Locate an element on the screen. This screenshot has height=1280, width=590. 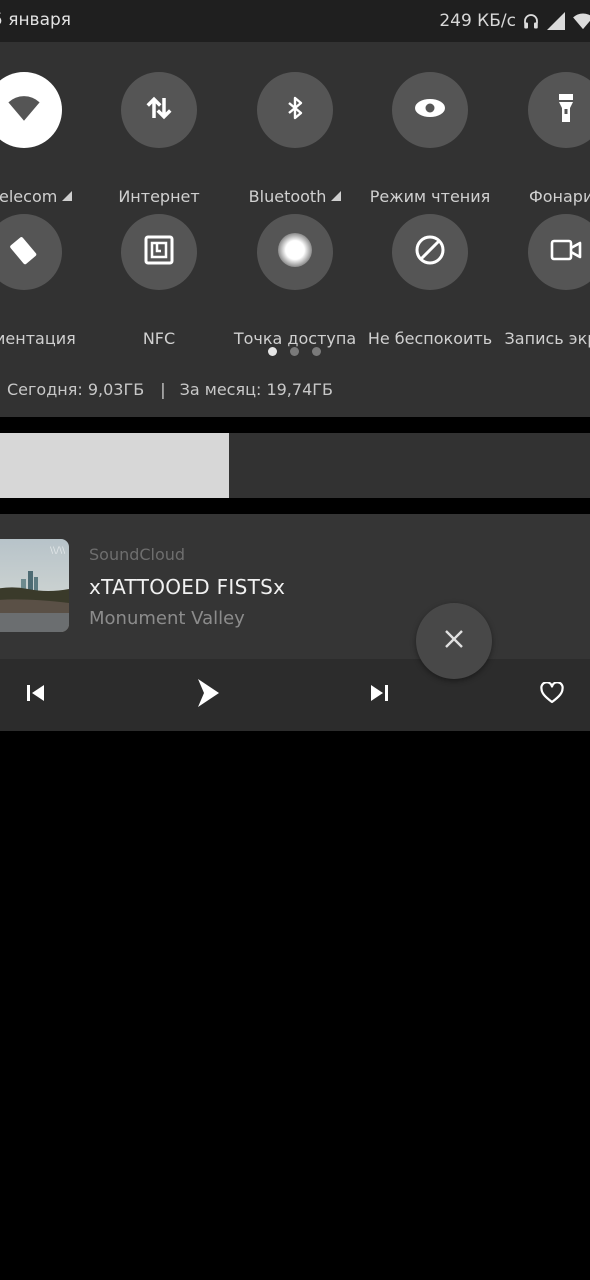
page-indicator is located at coordinates (294, 351).